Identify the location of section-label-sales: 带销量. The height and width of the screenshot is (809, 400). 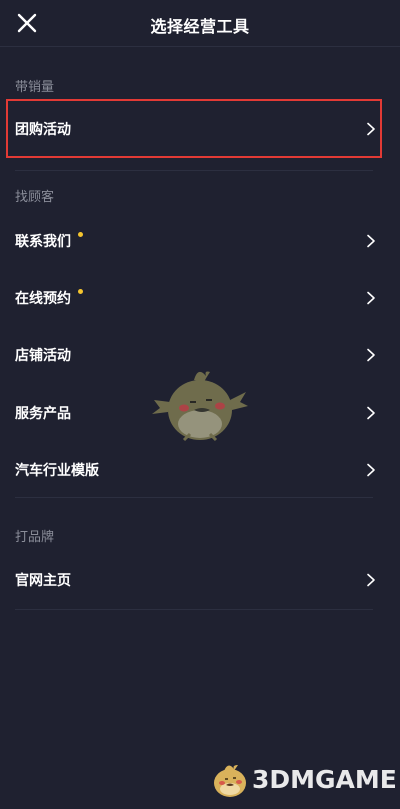
(35, 87).